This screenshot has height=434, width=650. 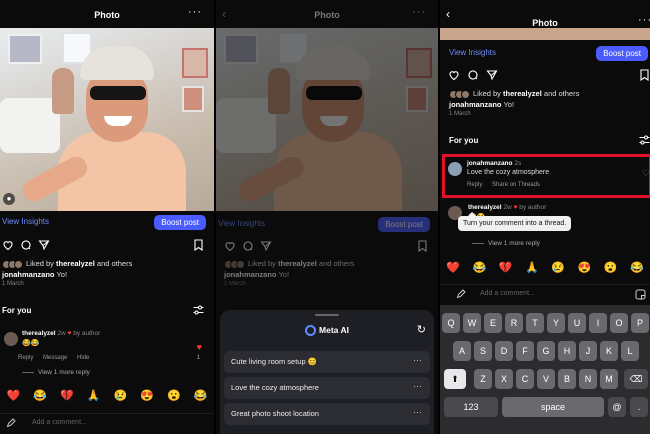 I want to click on key-t: T, so click(x=535, y=323).